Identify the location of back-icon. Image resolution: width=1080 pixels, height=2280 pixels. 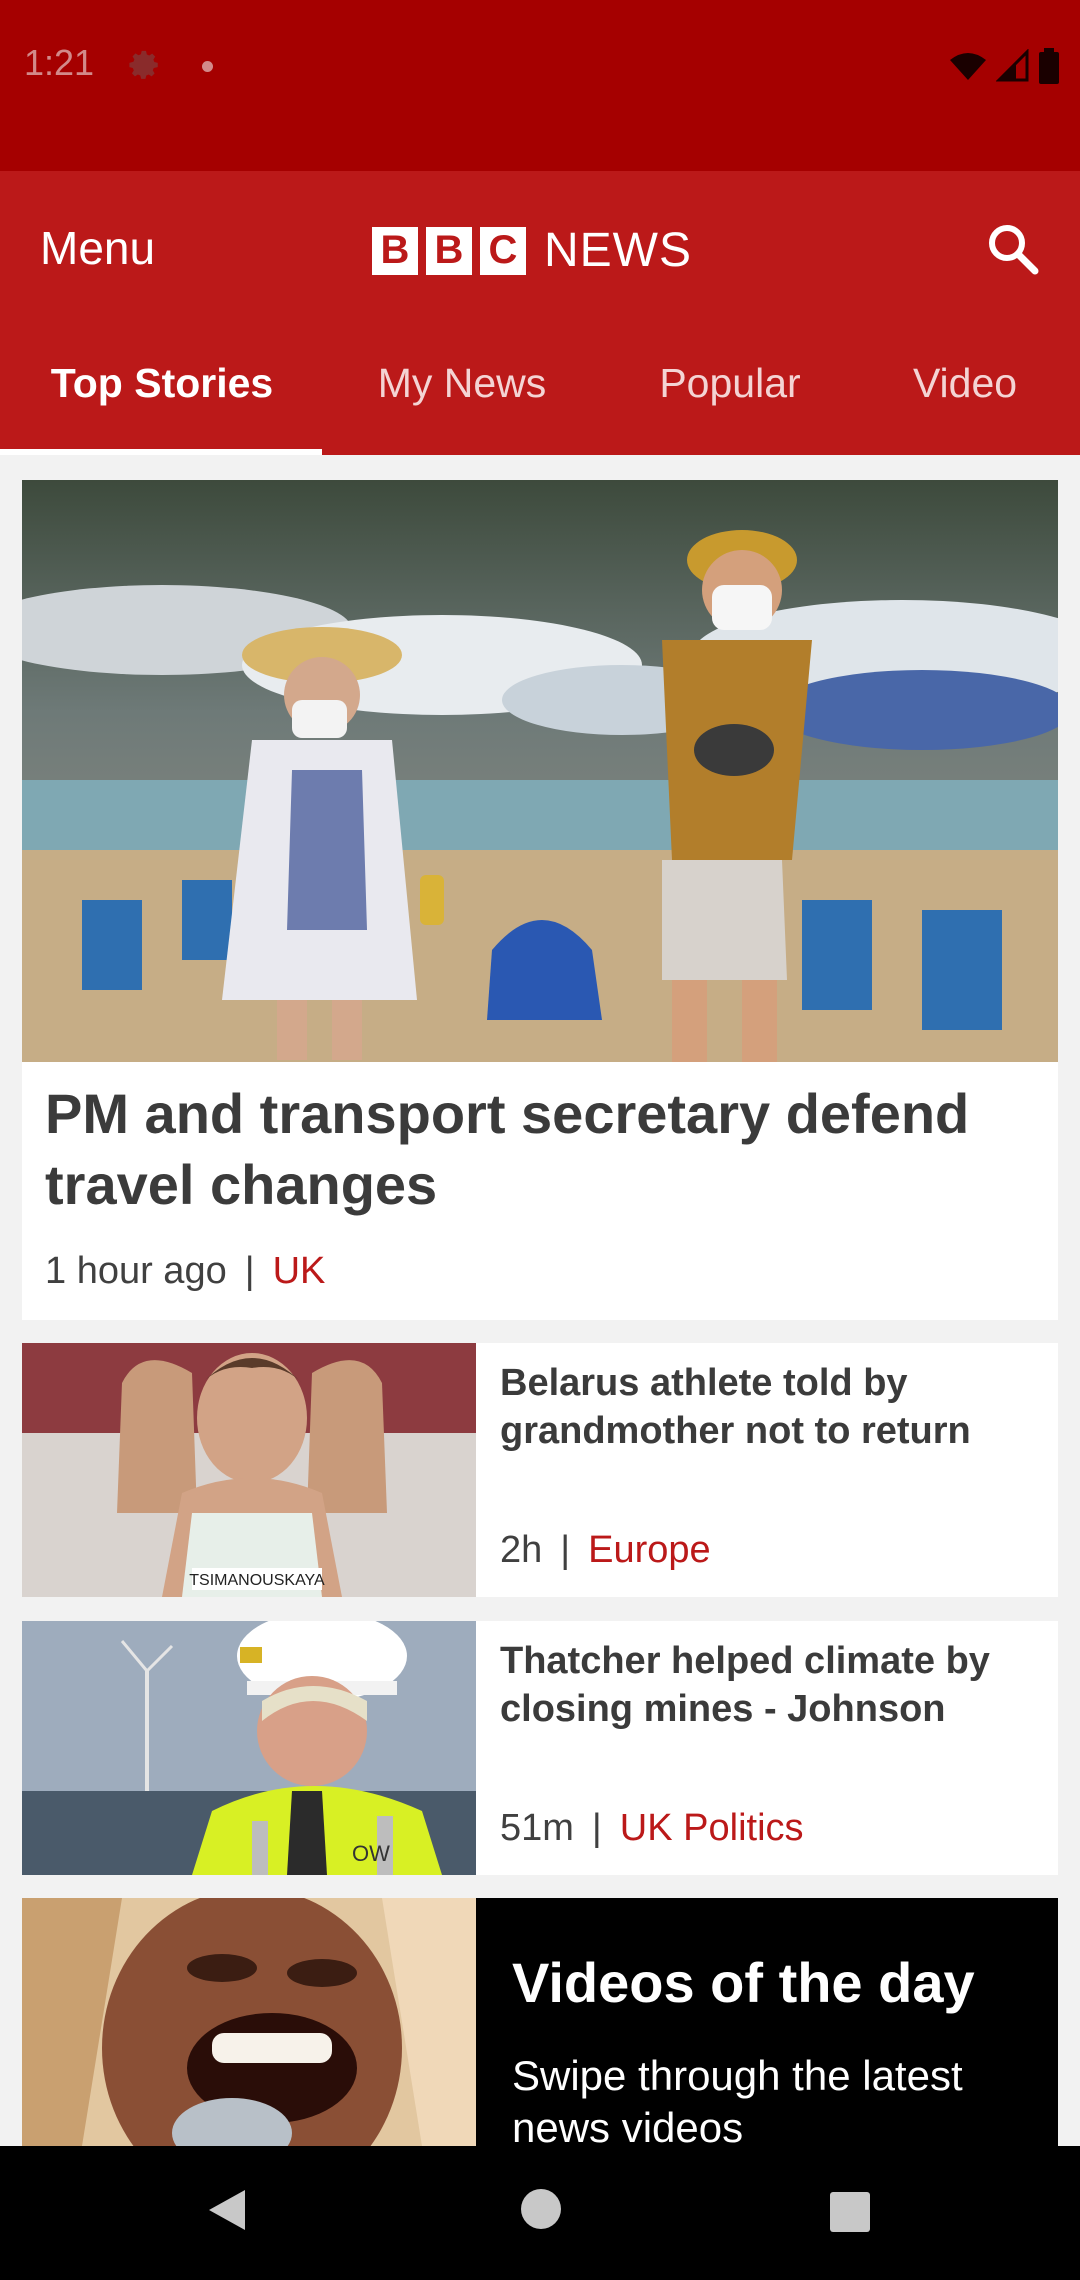
(227, 2212).